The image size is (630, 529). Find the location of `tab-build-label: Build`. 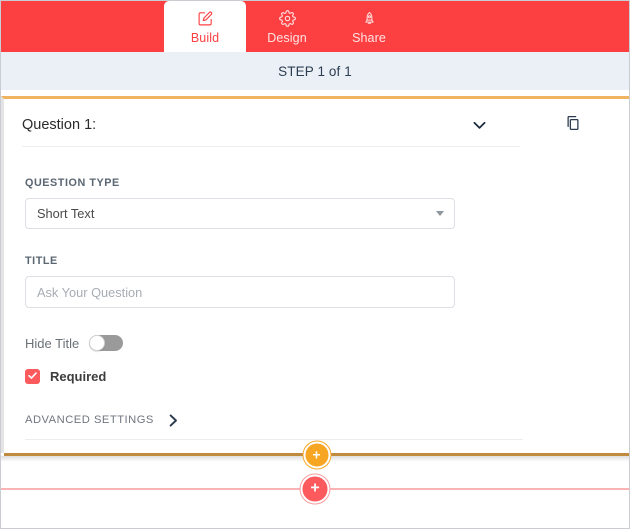

tab-build-label: Build is located at coordinates (205, 37).